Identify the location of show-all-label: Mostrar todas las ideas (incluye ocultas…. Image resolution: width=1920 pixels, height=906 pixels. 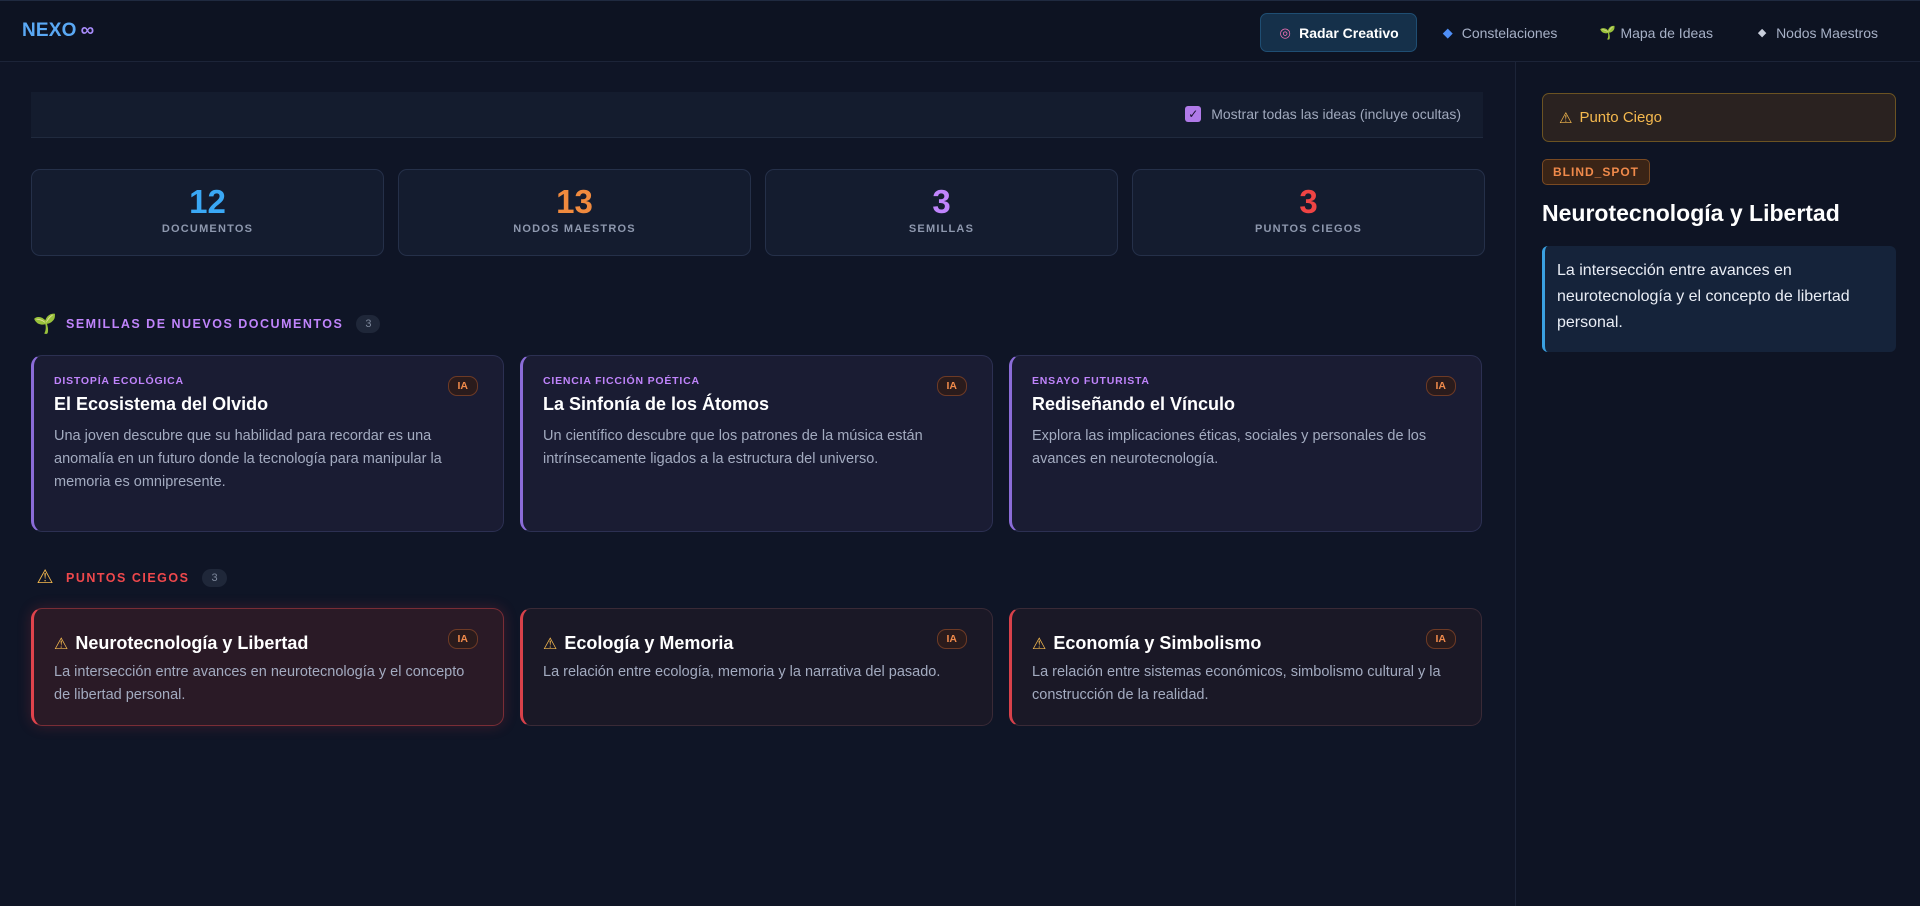
(1336, 114).